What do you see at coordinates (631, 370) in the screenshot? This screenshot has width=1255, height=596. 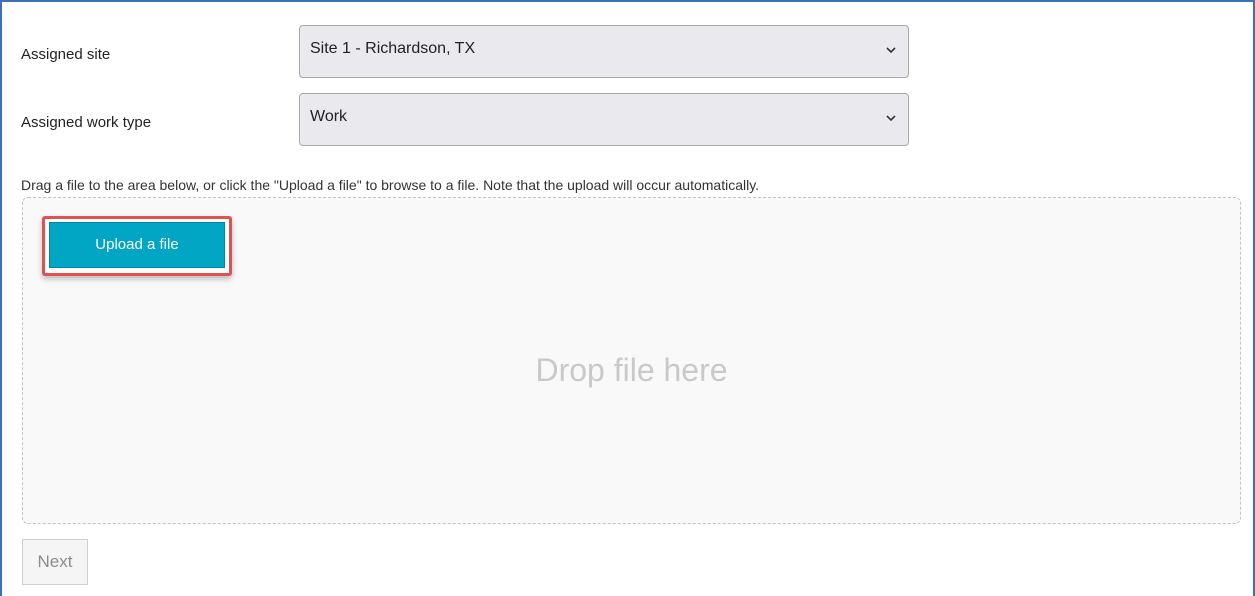 I see `drop-file-here-text: Drop file here` at bounding box center [631, 370].